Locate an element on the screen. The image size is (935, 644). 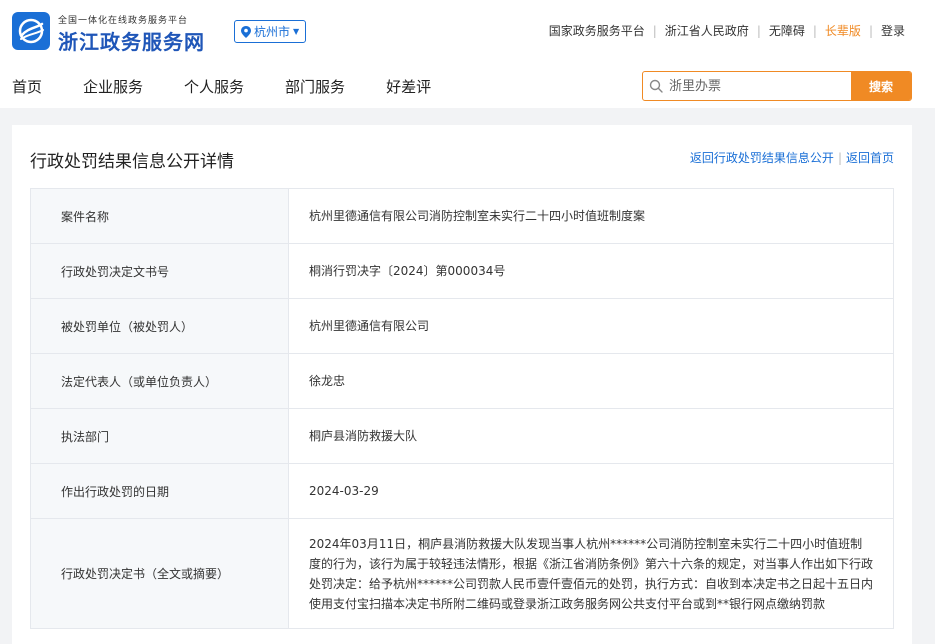
back-to-home-link: 返回首页 is located at coordinates (870, 157).